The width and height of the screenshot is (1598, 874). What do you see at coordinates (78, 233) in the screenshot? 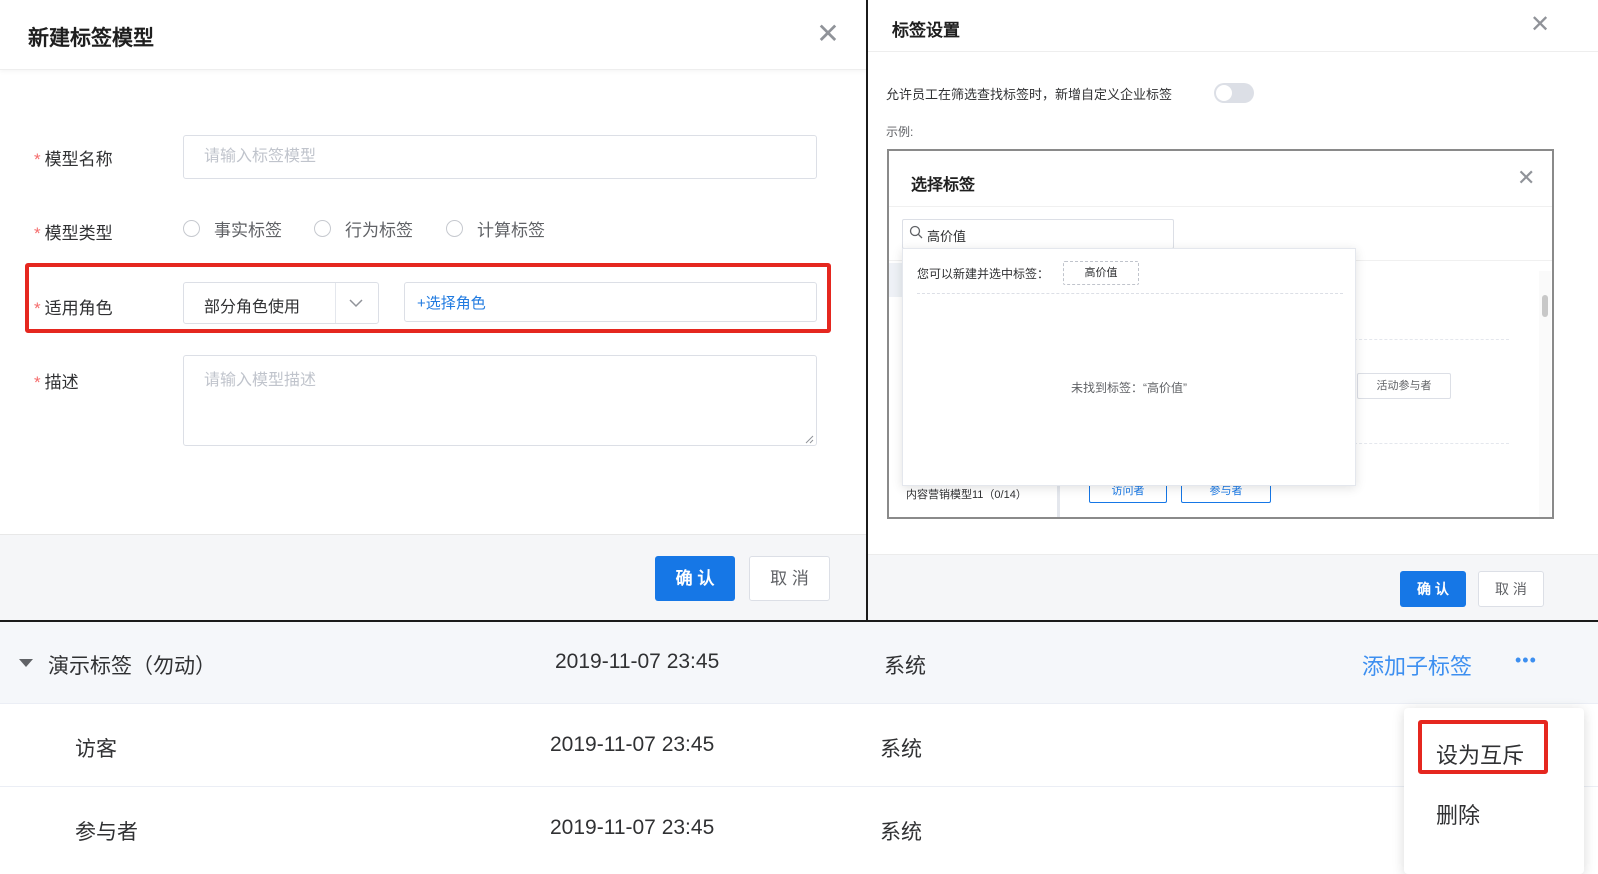
I see `label-text: 模型类型` at bounding box center [78, 233].